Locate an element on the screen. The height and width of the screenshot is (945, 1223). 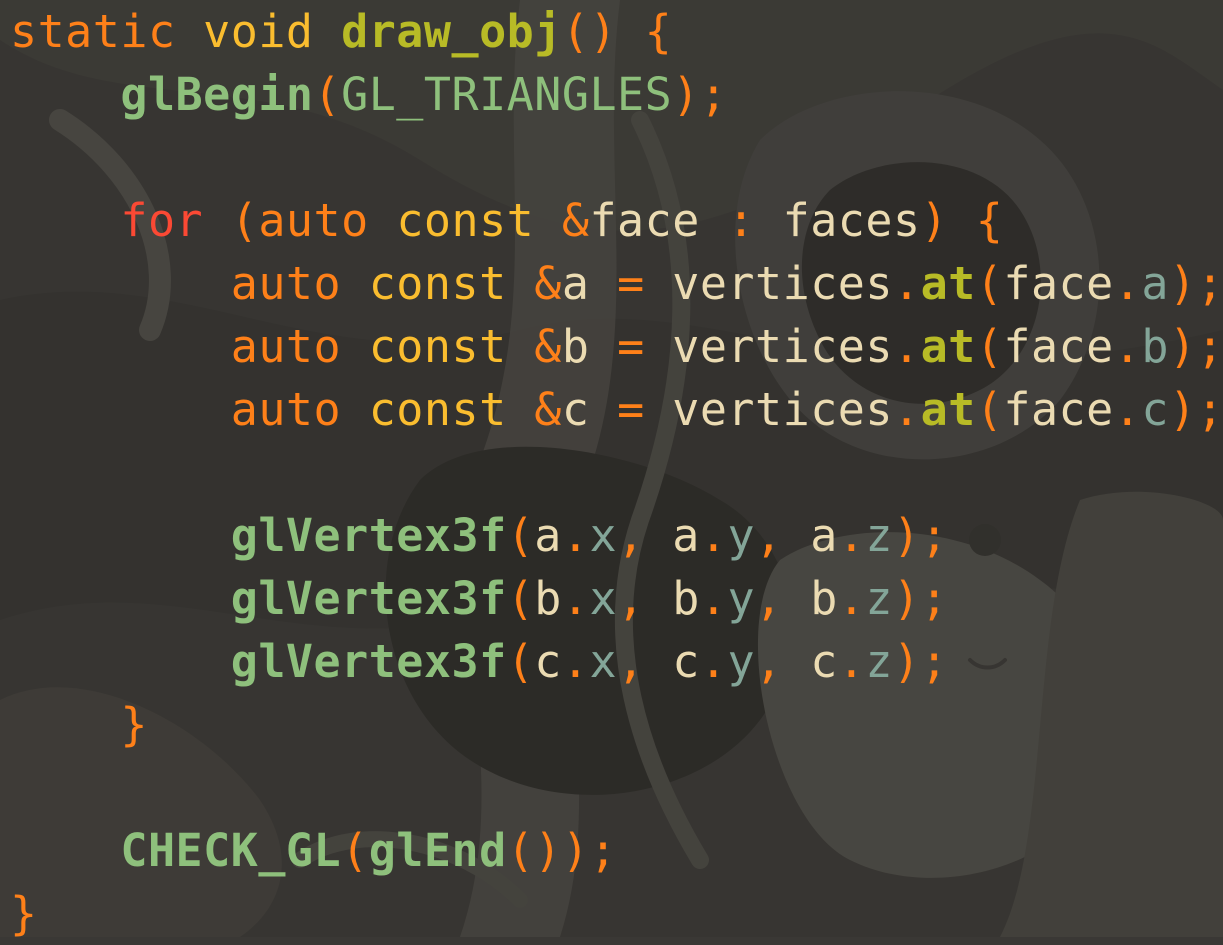
code-token-punct: } is located at coordinates (24, 913).